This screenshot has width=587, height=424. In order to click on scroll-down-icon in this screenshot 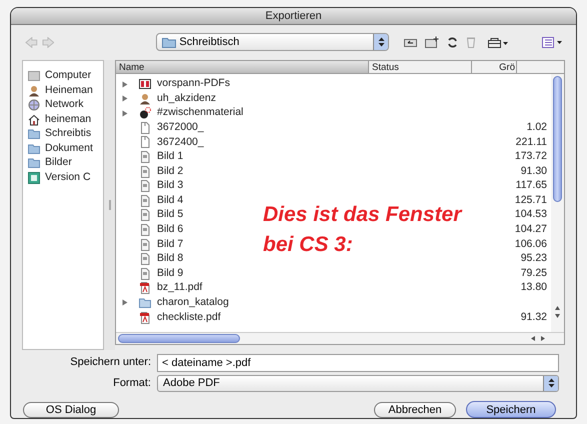, I will do `click(557, 315)`.